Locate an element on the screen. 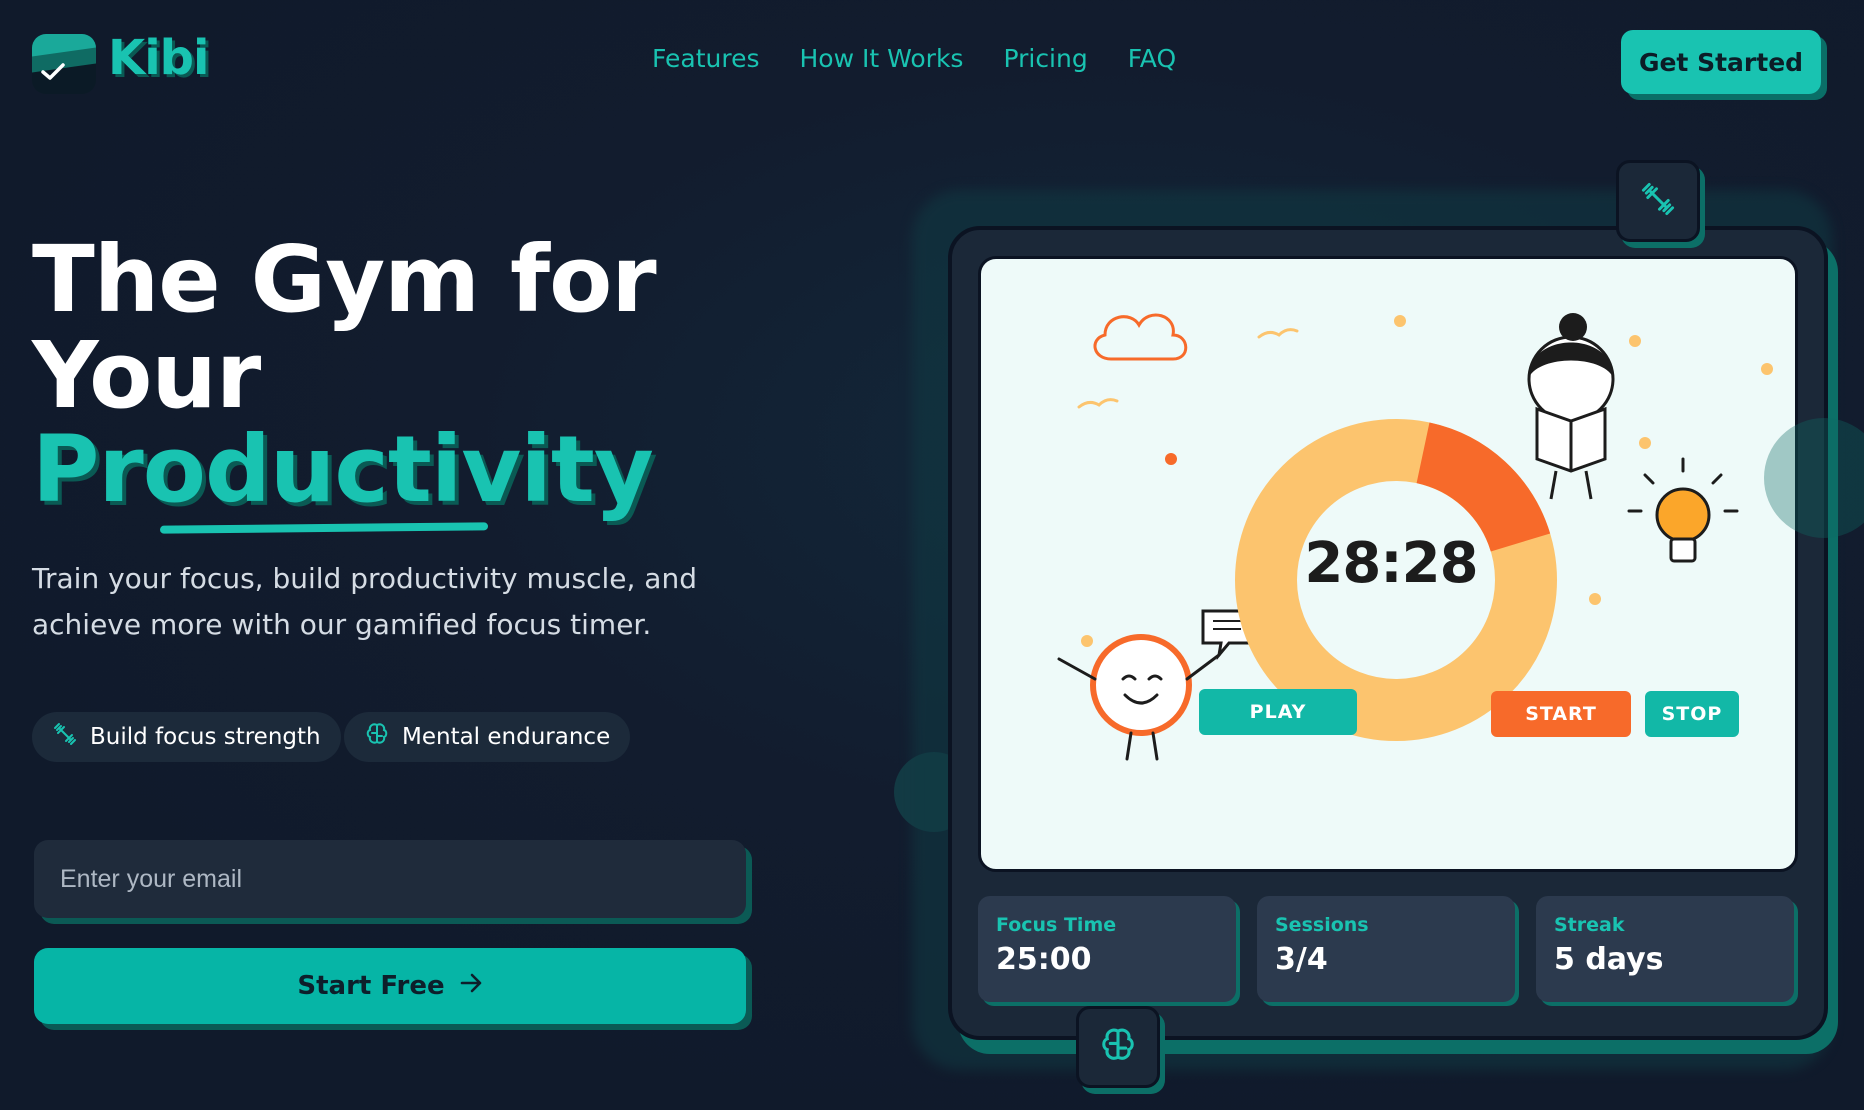 The height and width of the screenshot is (1110, 1864). stat-label: Streak is located at coordinates (1589, 925).